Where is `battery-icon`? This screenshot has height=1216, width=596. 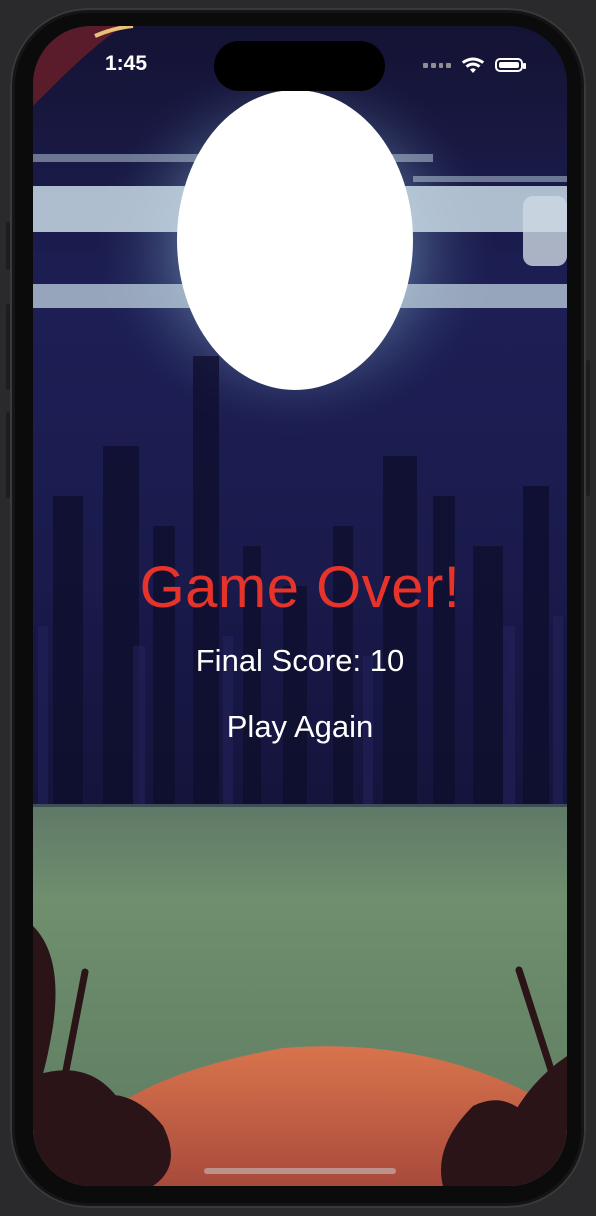 battery-icon is located at coordinates (510, 65).